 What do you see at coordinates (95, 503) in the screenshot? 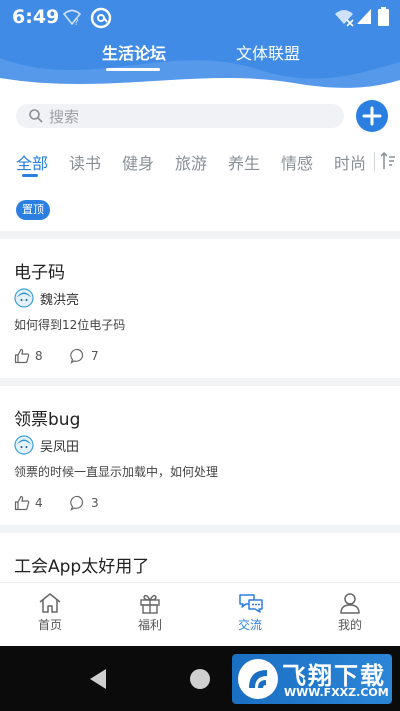
I see `comment-count: 3` at bounding box center [95, 503].